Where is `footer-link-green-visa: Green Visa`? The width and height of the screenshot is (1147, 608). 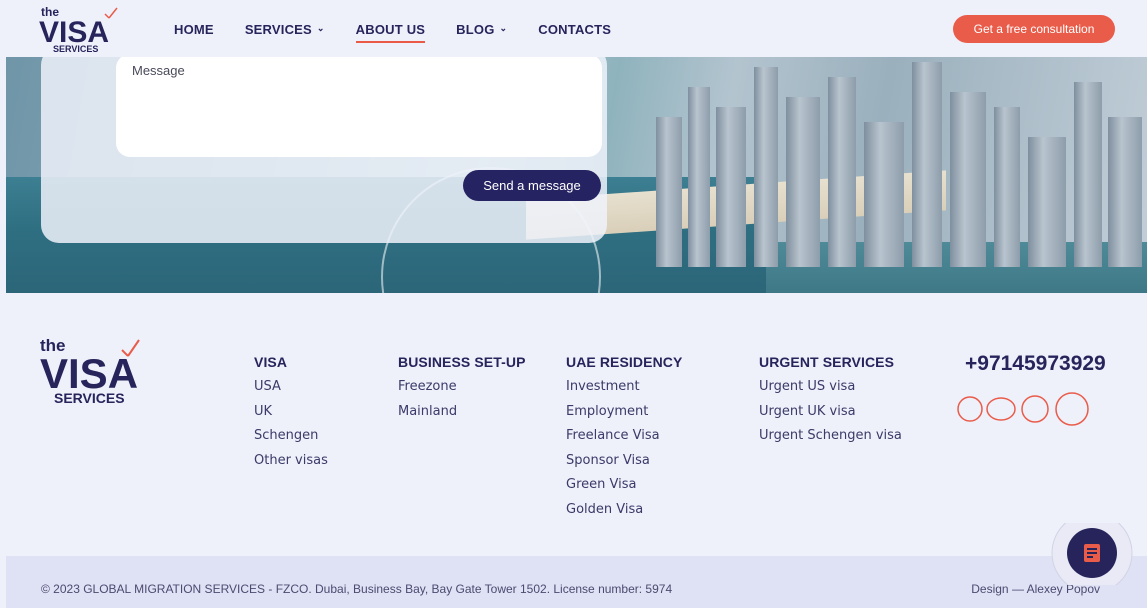 footer-link-green-visa: Green Visa is located at coordinates (624, 489).